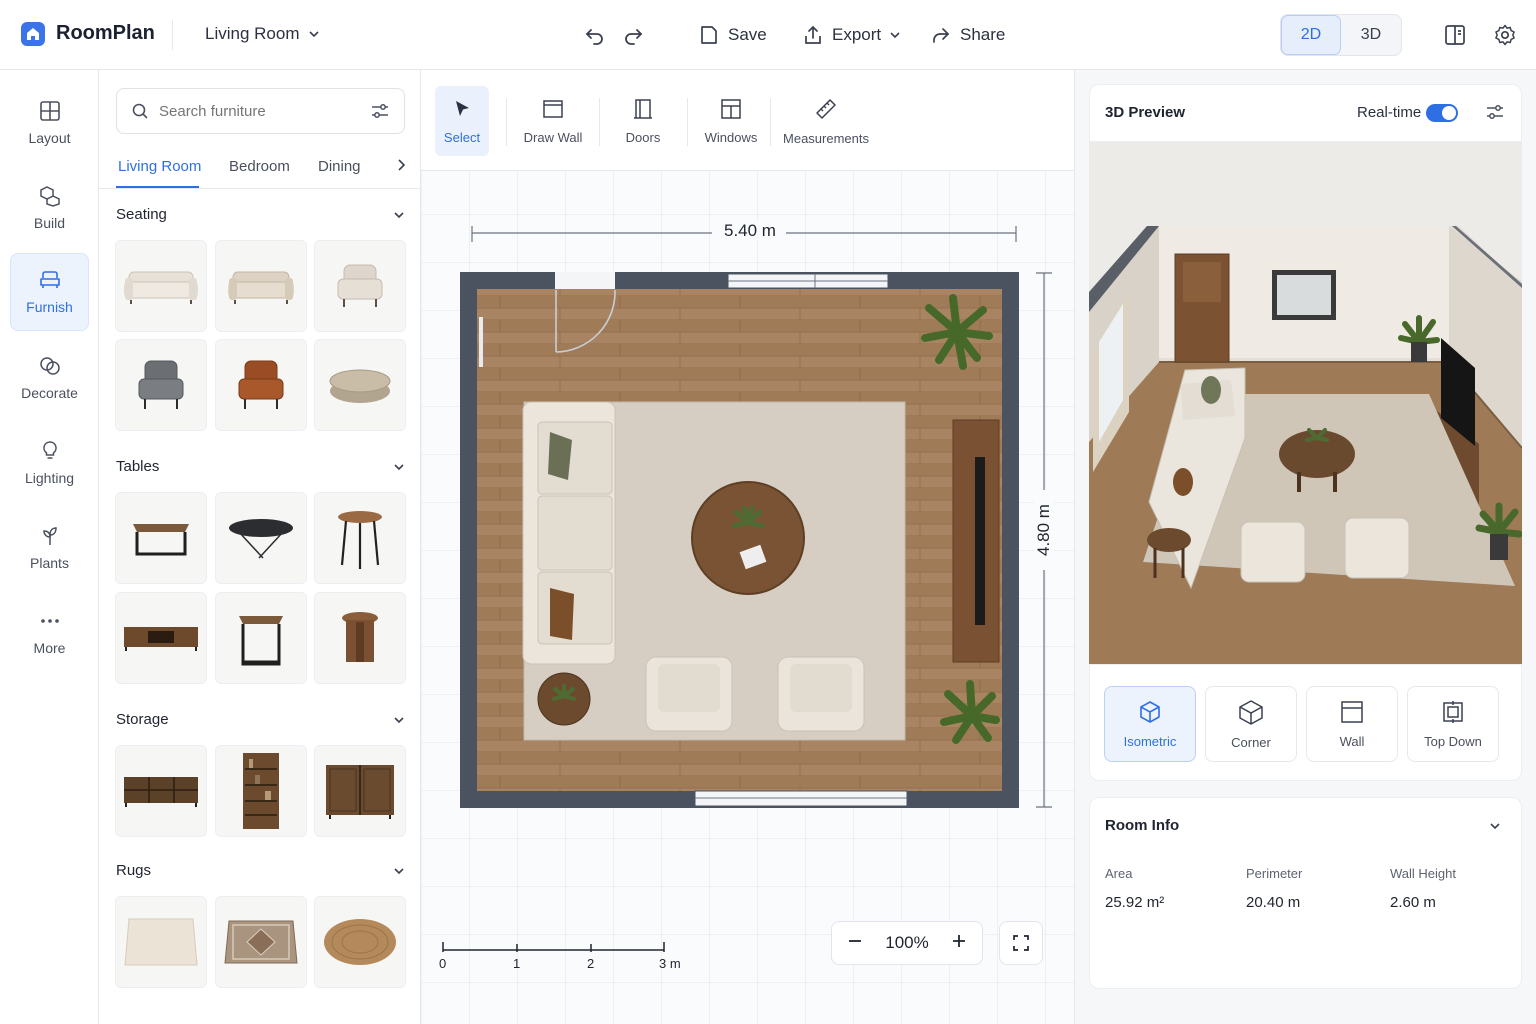 The width and height of the screenshot is (1536, 1024). I want to click on filter-sliders-icon, so click(380, 111).